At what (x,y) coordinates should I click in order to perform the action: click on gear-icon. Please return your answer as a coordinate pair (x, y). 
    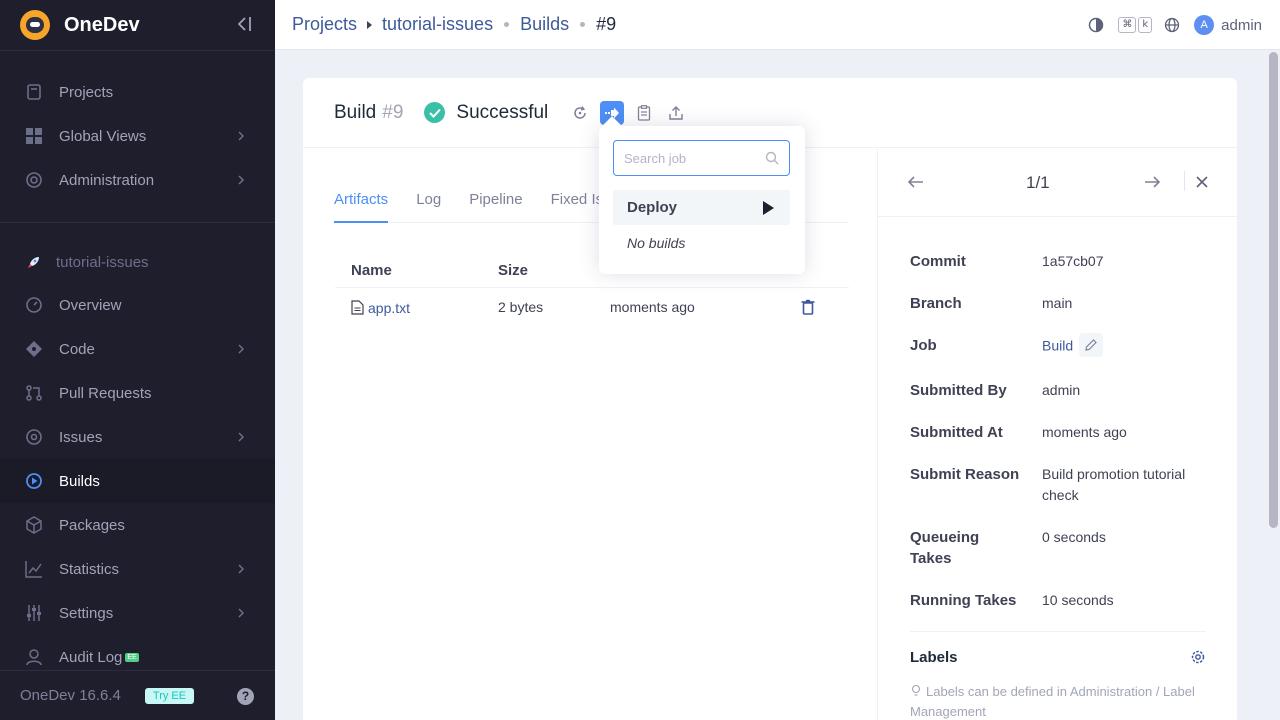
    Looking at the image, I should click on (34, 180).